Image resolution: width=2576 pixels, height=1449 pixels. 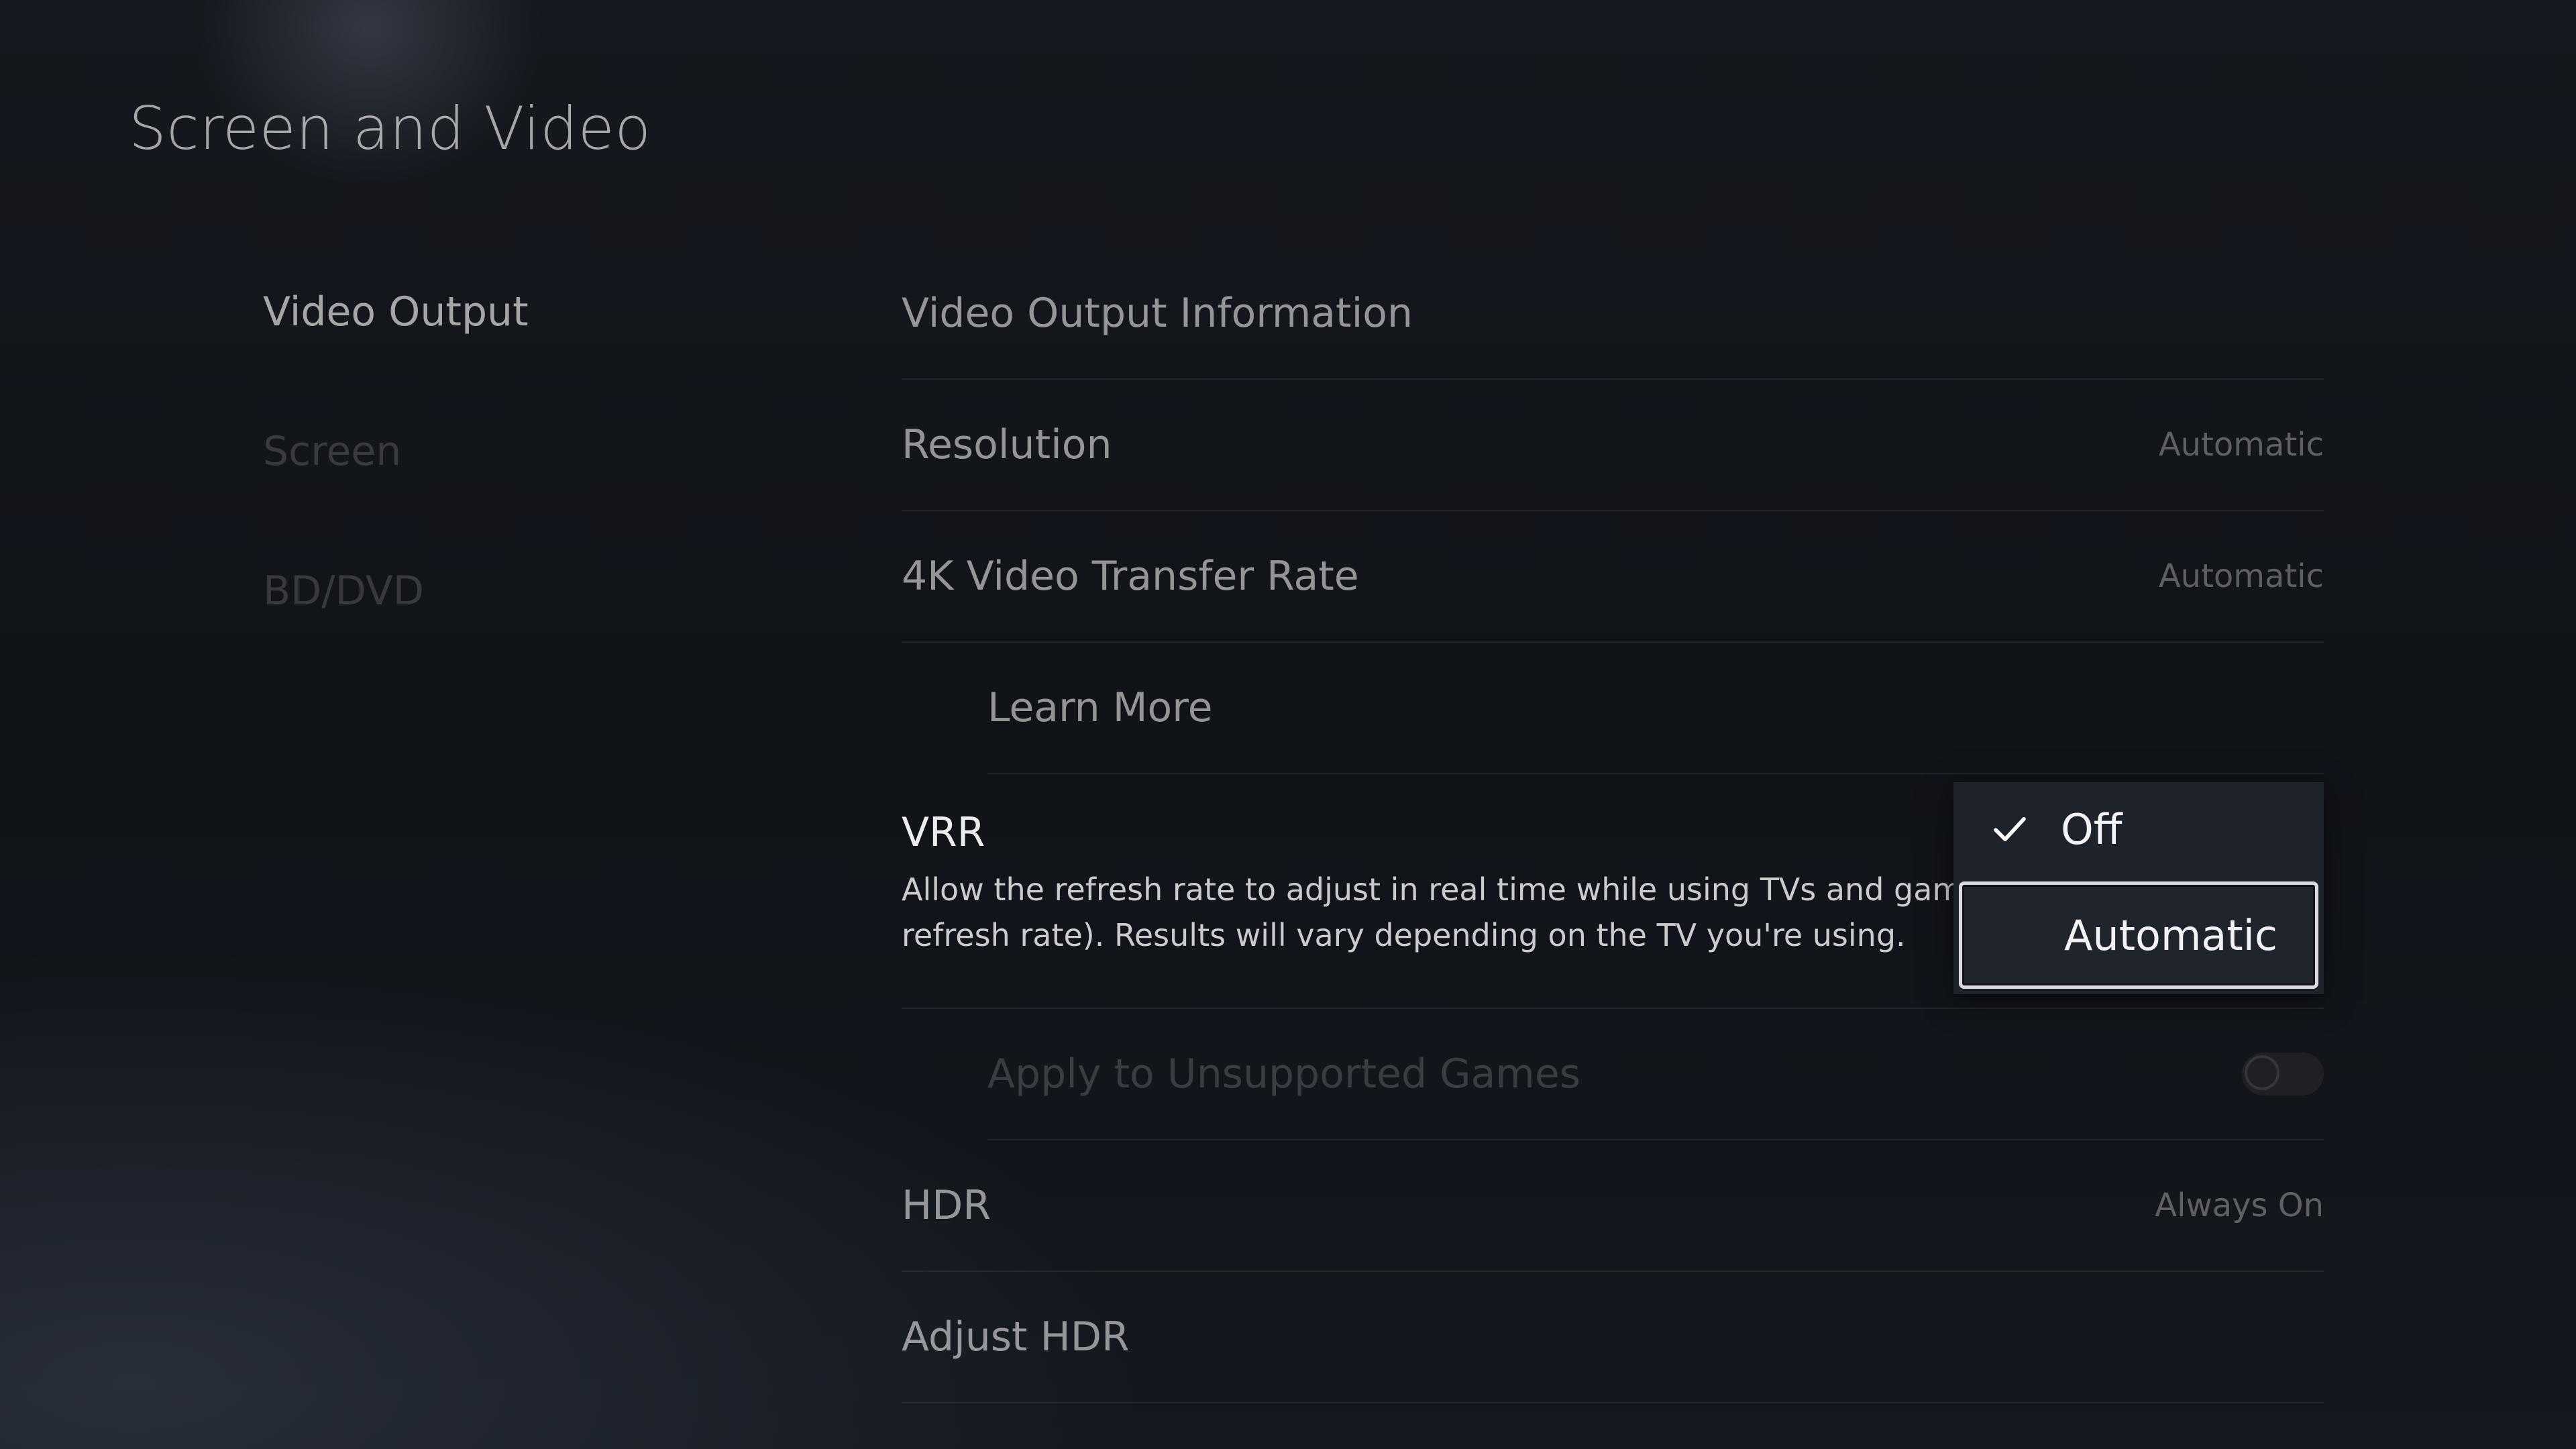 I want to click on apply-unsupported-label: Apply to Unsupported Games, so click(x=1284, y=1074).